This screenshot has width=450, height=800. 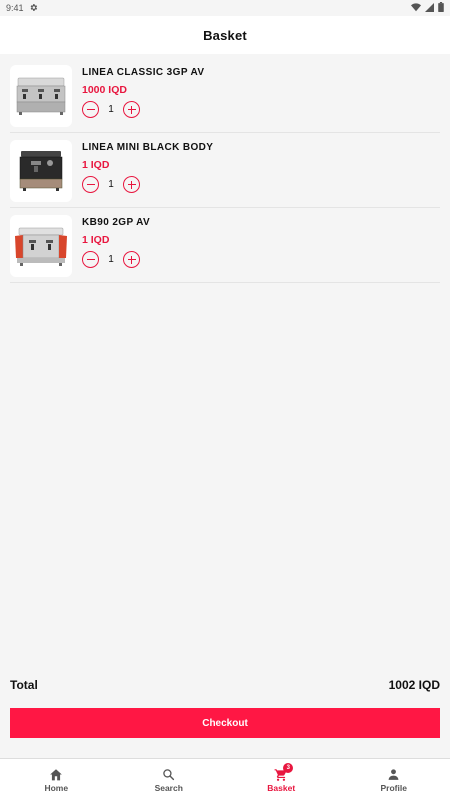 I want to click on nav-item-profile: Profile, so click(x=394, y=779).